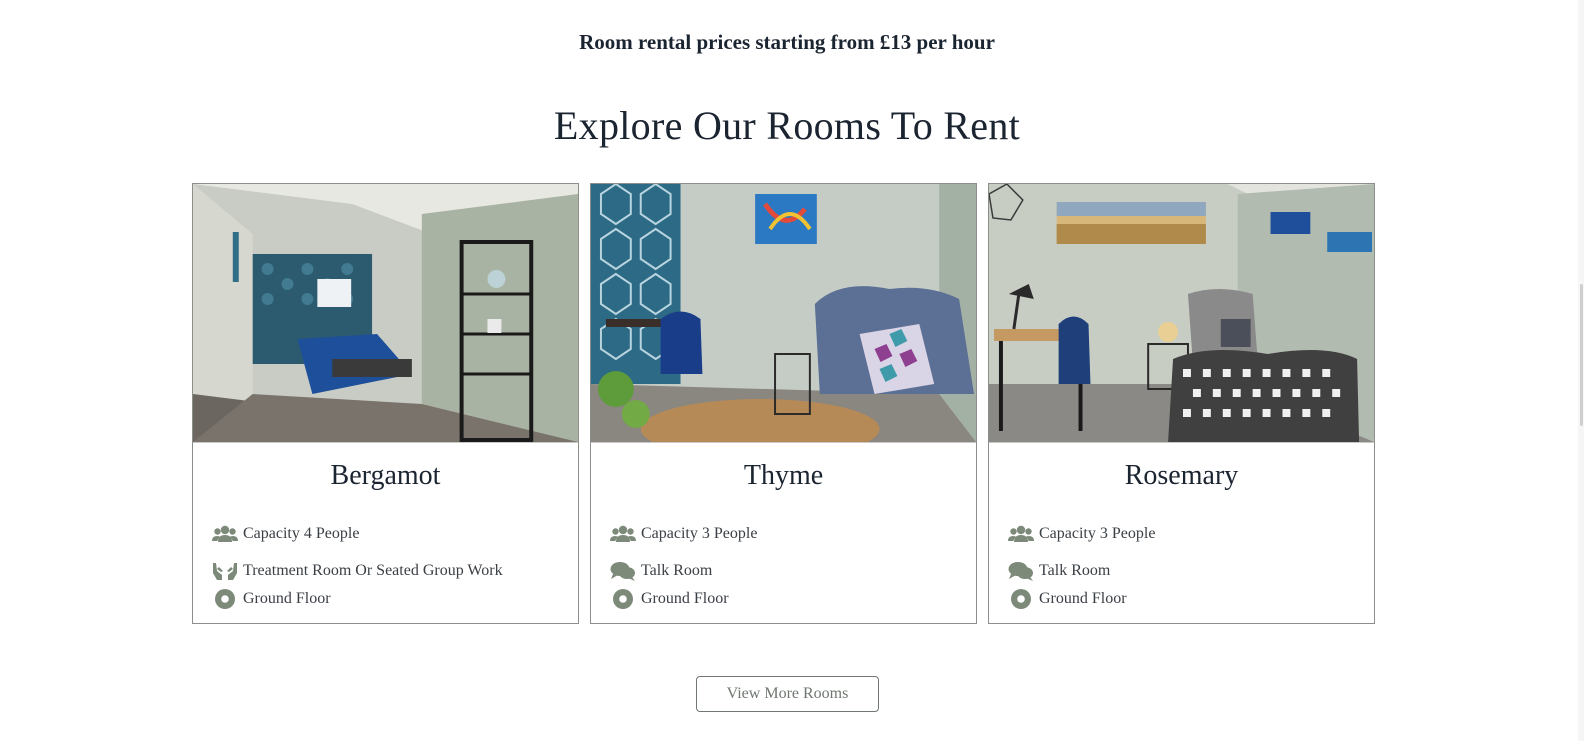 Image resolution: width=1584 pixels, height=741 pixels. I want to click on view-more-rooms-button: View More Rooms, so click(787, 694).